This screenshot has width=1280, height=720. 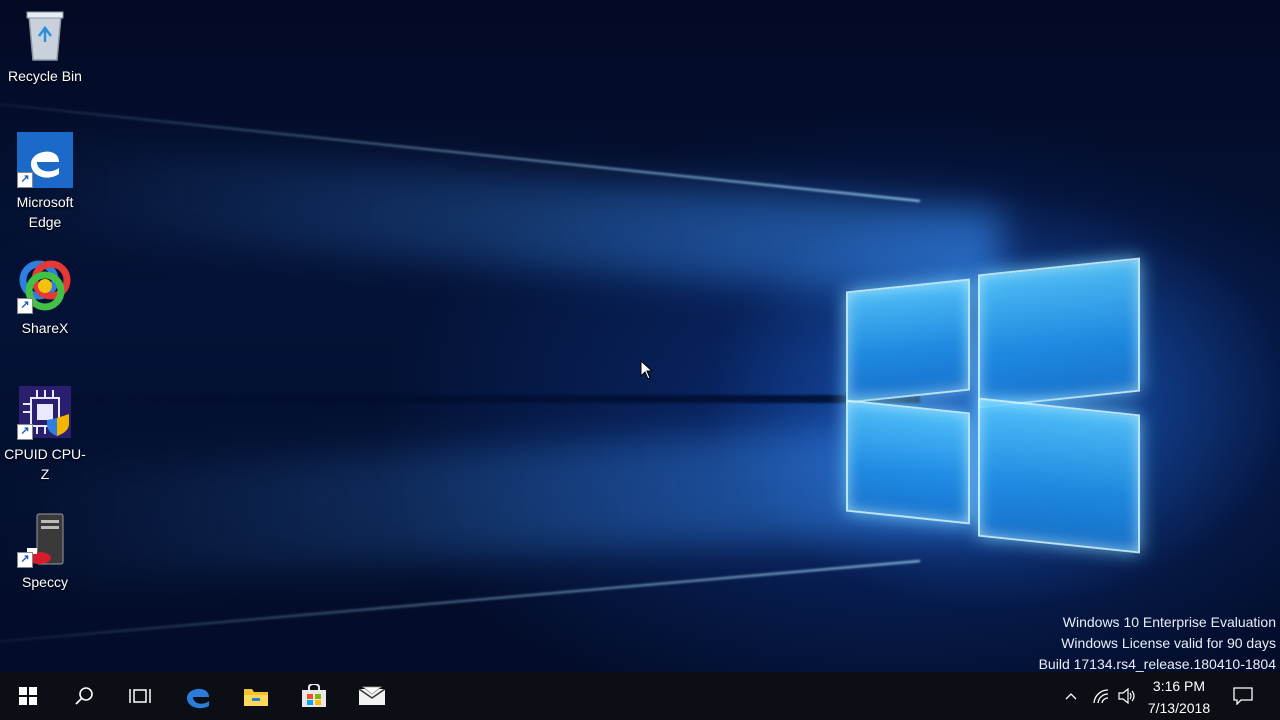 I want to click on edge-icon, so click(x=198, y=698).